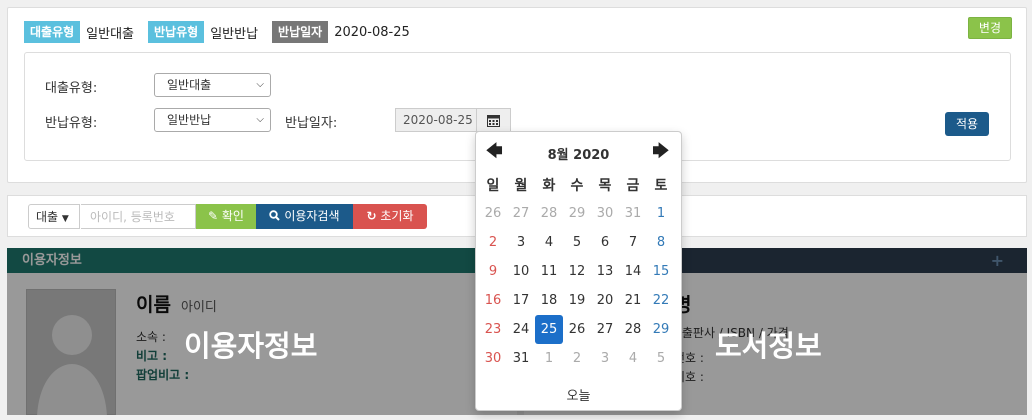  I want to click on settings-summary: 대출유형 일반대출 반납유형 일반반납 반납일자 2020-08-25, so click(224, 32).